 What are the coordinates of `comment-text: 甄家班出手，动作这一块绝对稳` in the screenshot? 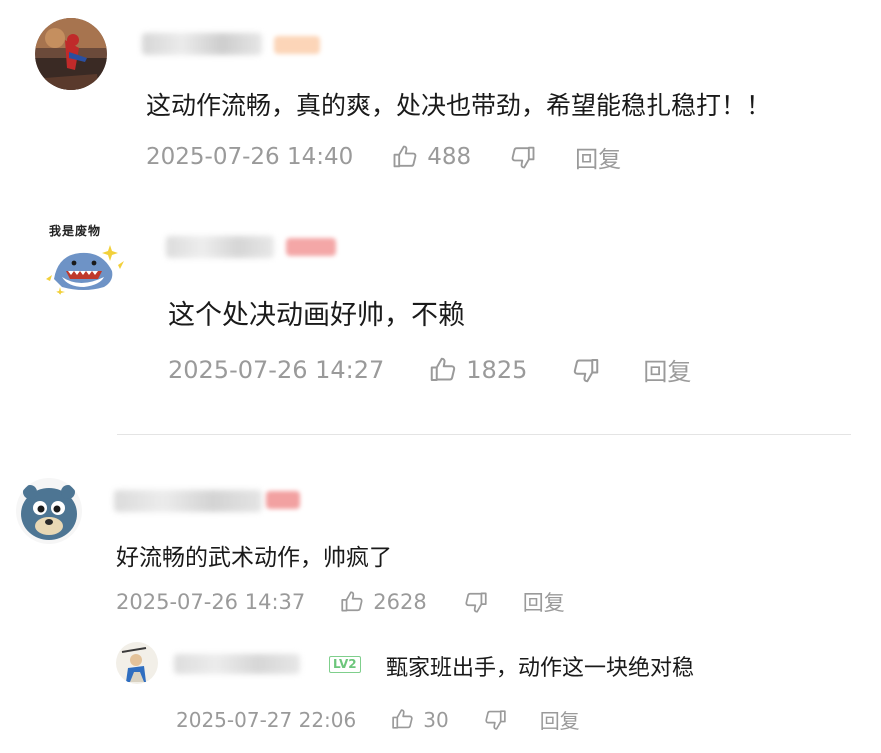 It's located at (540, 668).